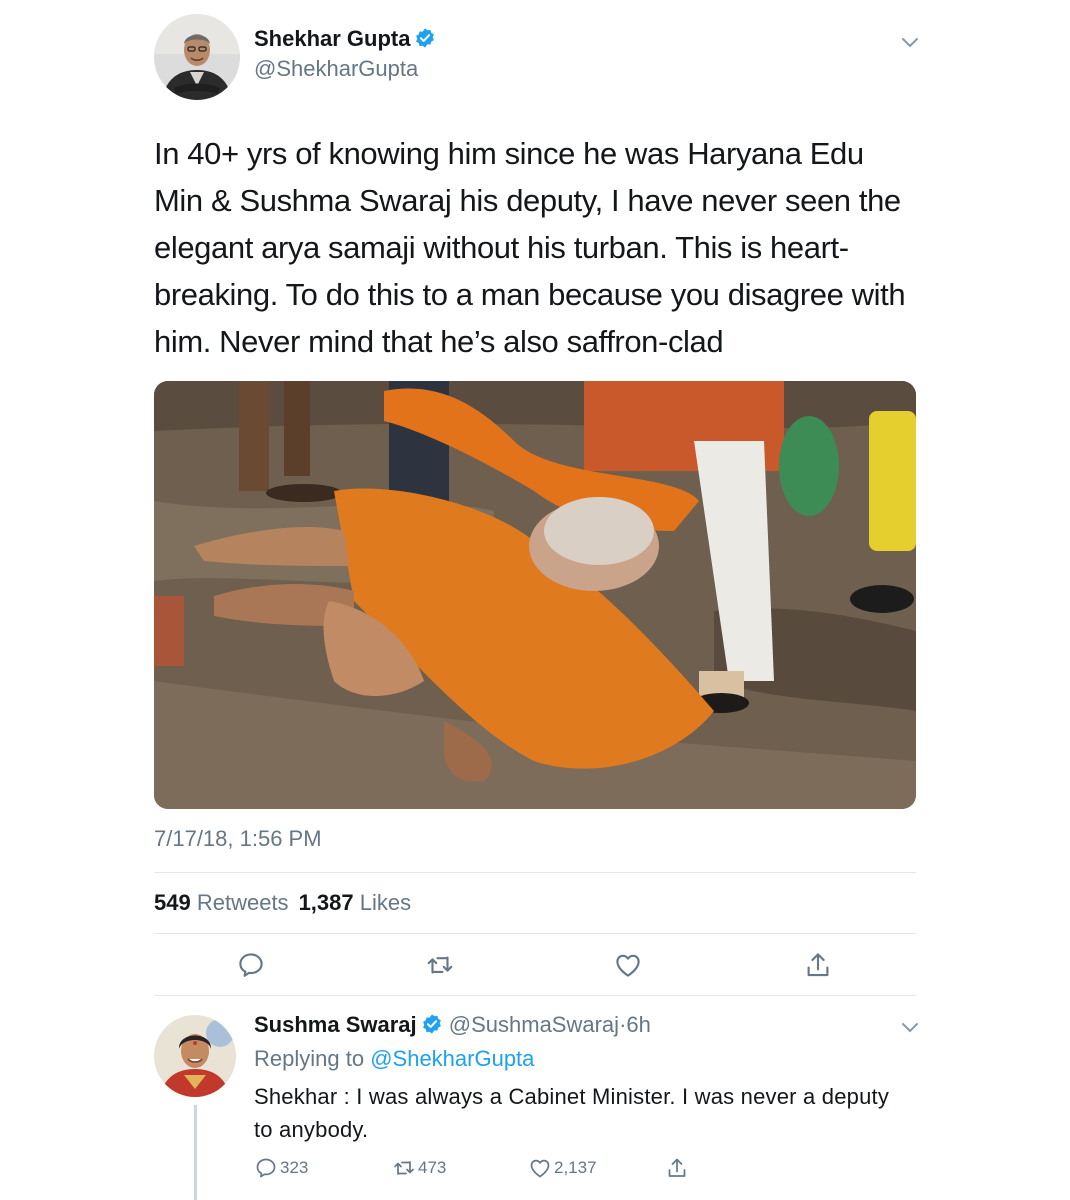 The image size is (1070, 1200). I want to click on author-name: Shekhar Gupta, so click(345, 39).